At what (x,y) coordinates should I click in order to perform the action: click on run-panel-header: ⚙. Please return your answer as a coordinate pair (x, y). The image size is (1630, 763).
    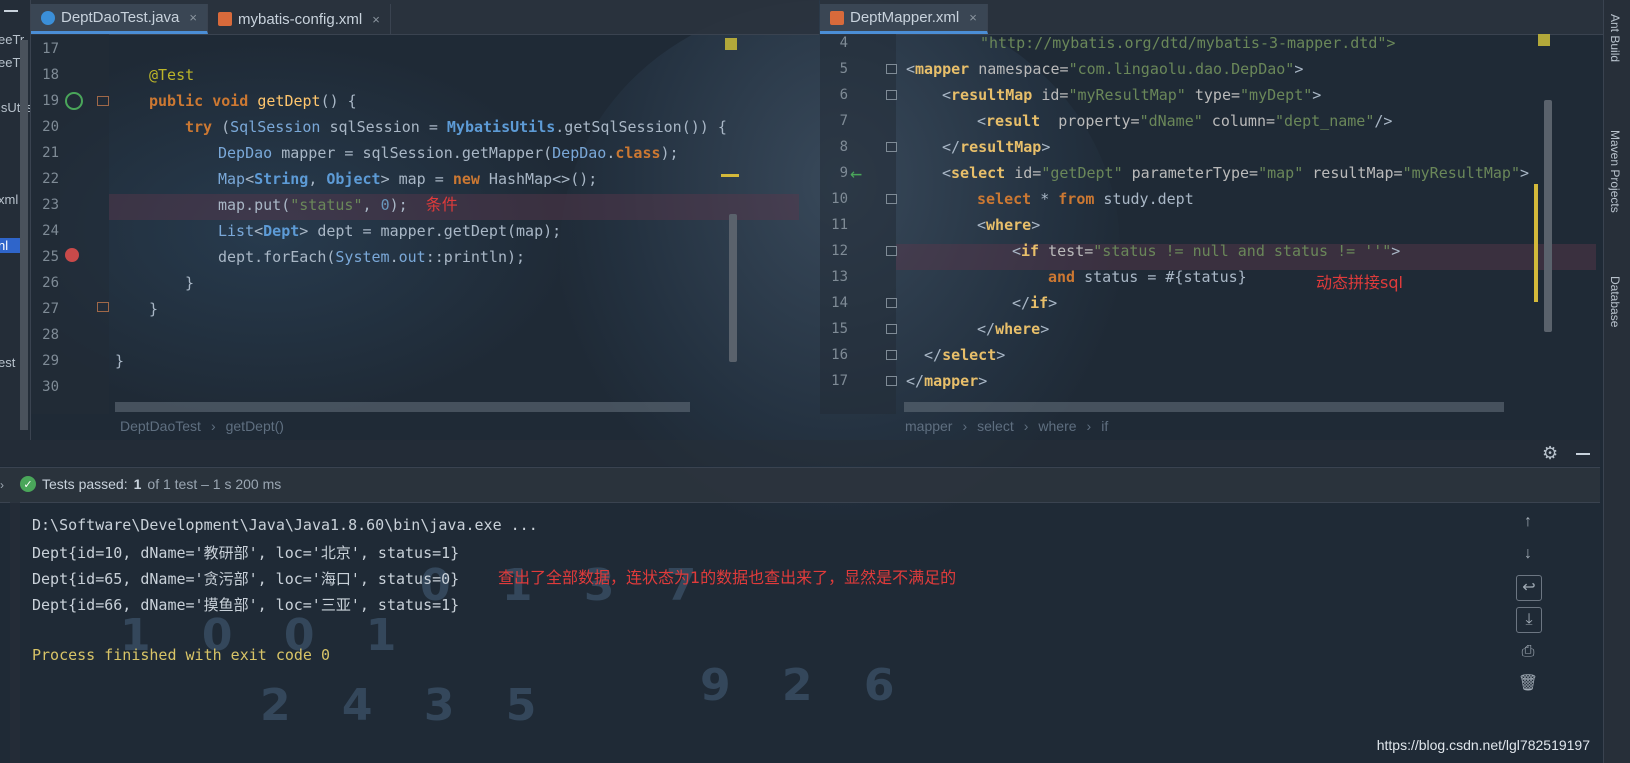
    Looking at the image, I should click on (800, 453).